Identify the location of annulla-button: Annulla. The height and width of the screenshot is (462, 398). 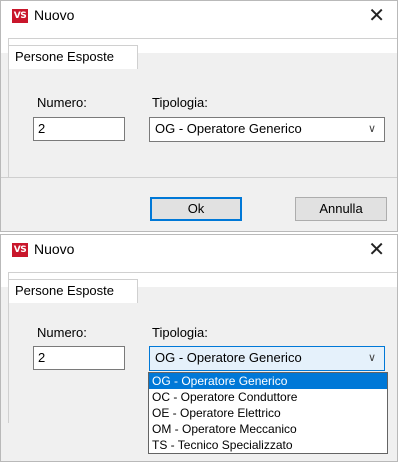
(341, 209).